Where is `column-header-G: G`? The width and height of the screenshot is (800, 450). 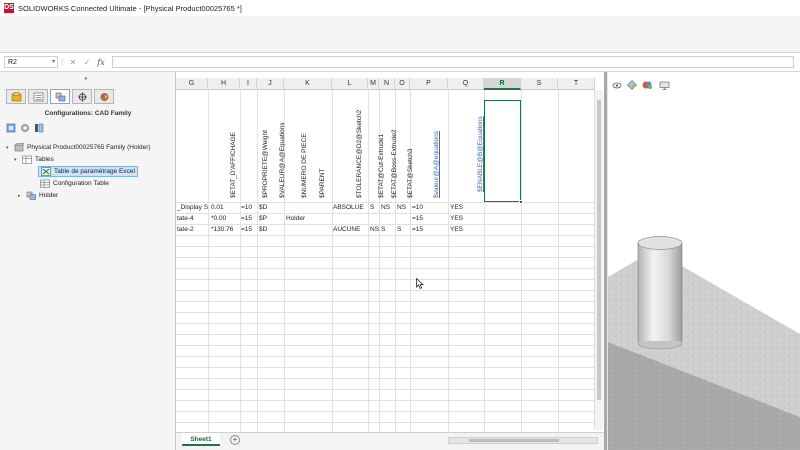
column-header-G: G is located at coordinates (192, 84).